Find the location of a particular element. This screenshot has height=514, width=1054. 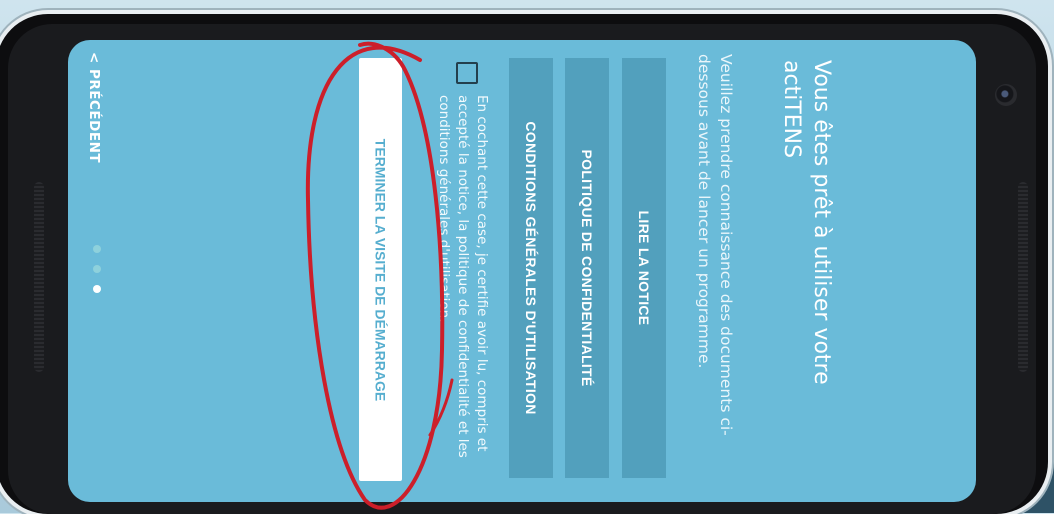

finish-tour-button: TERMINER LA VISITE DE DÉMARRAGE is located at coordinates (380, 269).